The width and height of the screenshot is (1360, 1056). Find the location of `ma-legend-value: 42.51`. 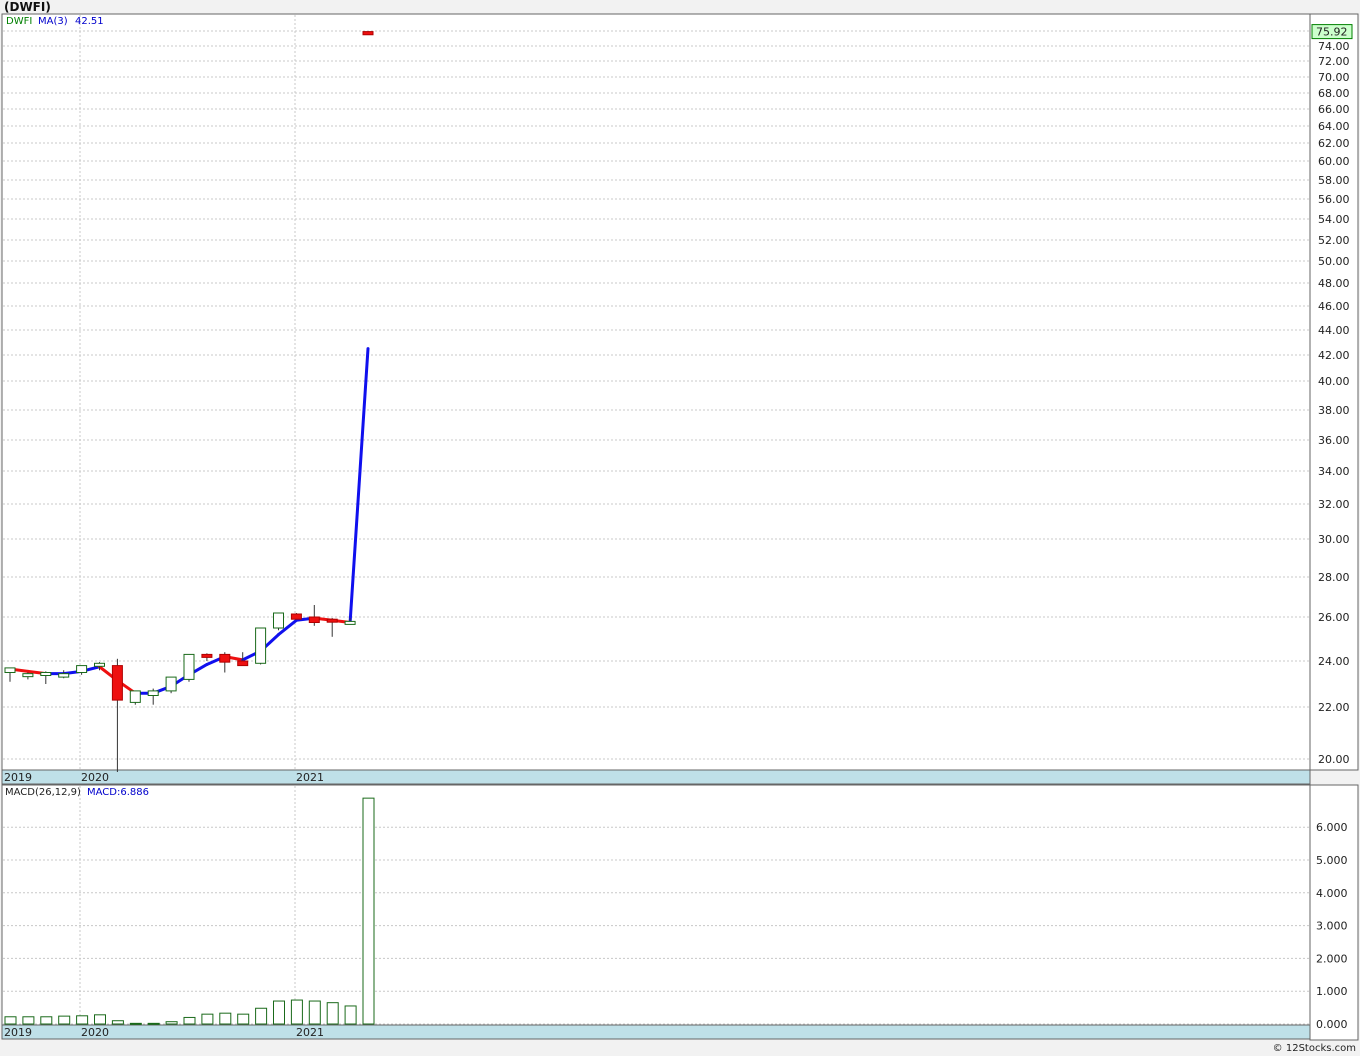

ma-legend-value: 42.51 is located at coordinates (89, 21).